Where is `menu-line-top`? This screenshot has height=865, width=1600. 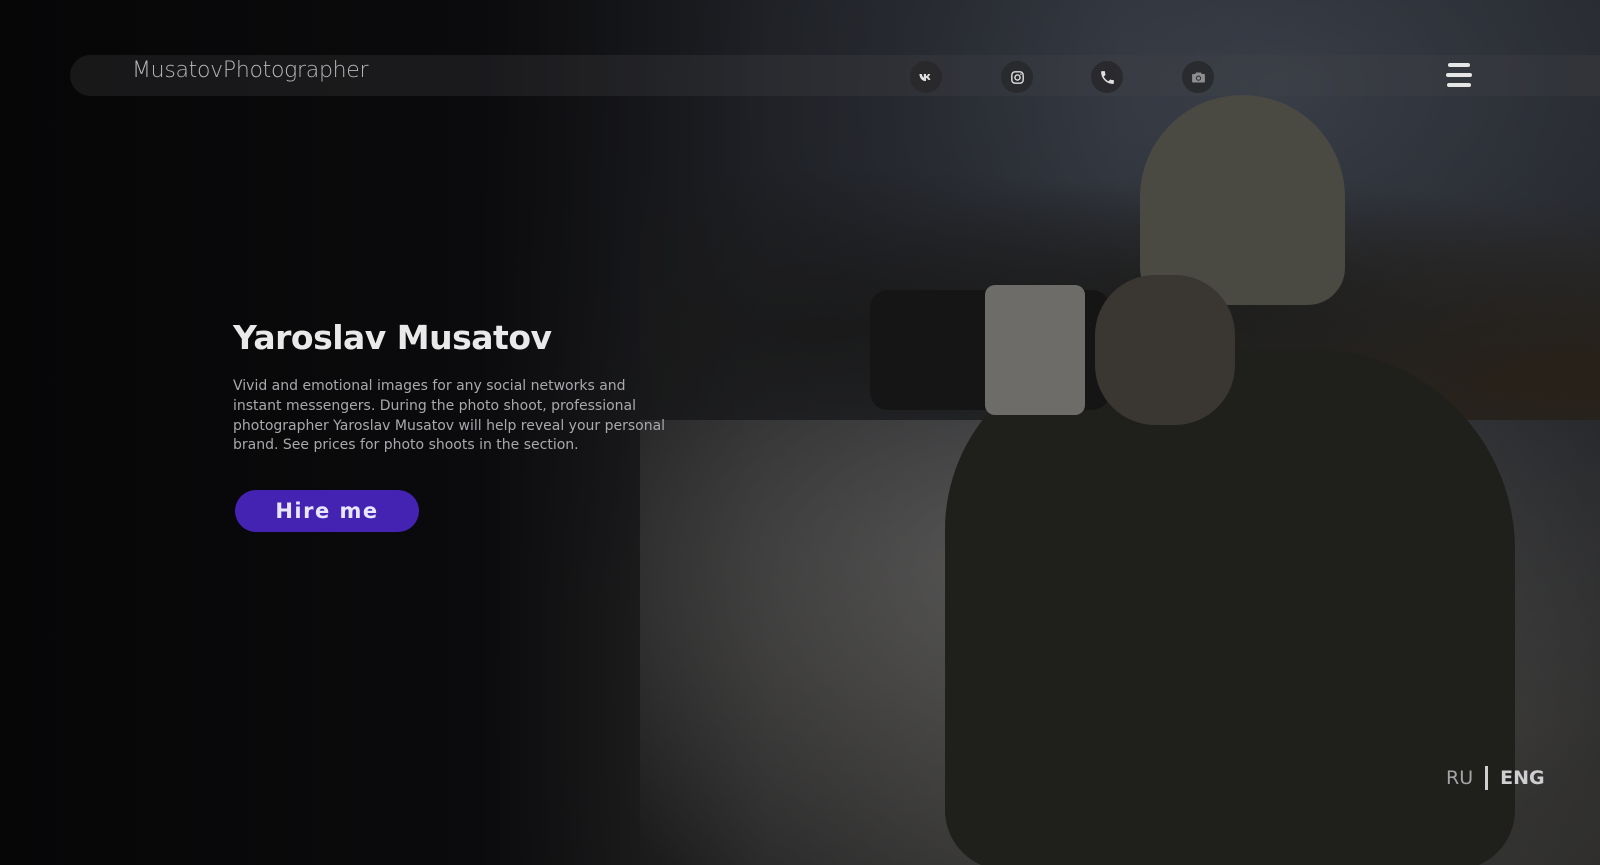
menu-line-top is located at coordinates (1459, 65).